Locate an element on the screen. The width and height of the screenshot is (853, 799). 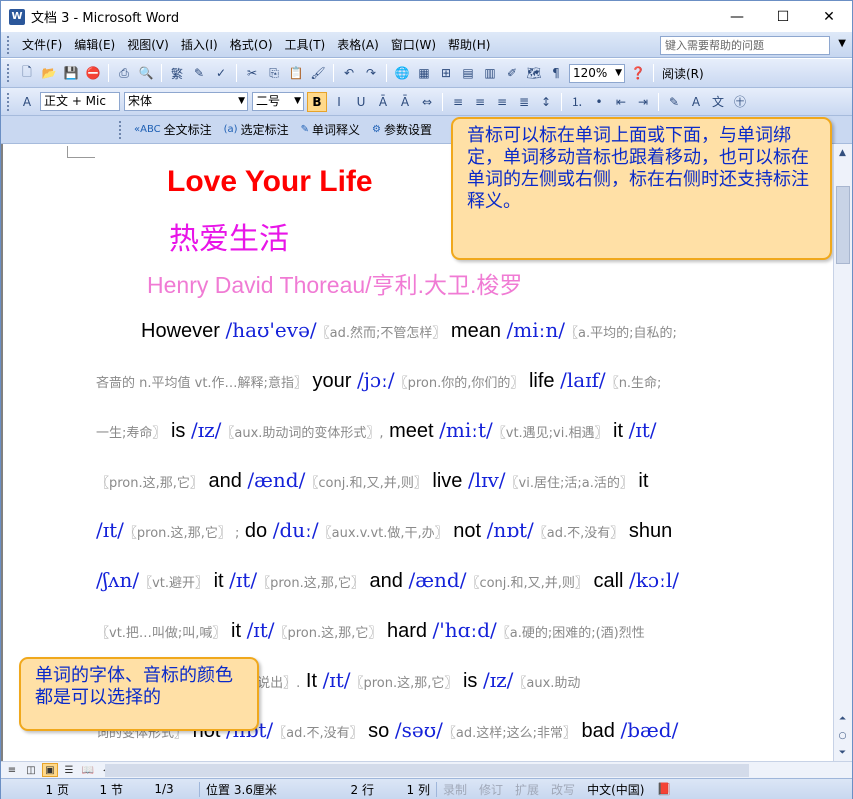
insert-table-icon: ⊞ is located at coordinates (446, 73).